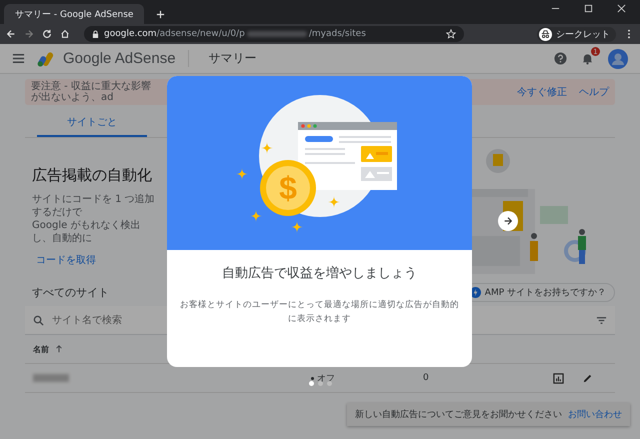 This screenshot has height=439, width=640. What do you see at coordinates (74, 14) in the screenshot?
I see `tab-title: サマリー - Google AdSense` at bounding box center [74, 14].